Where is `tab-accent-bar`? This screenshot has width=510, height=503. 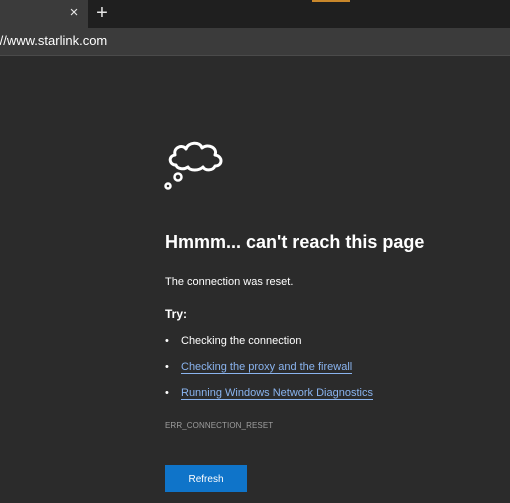 tab-accent-bar is located at coordinates (331, 1).